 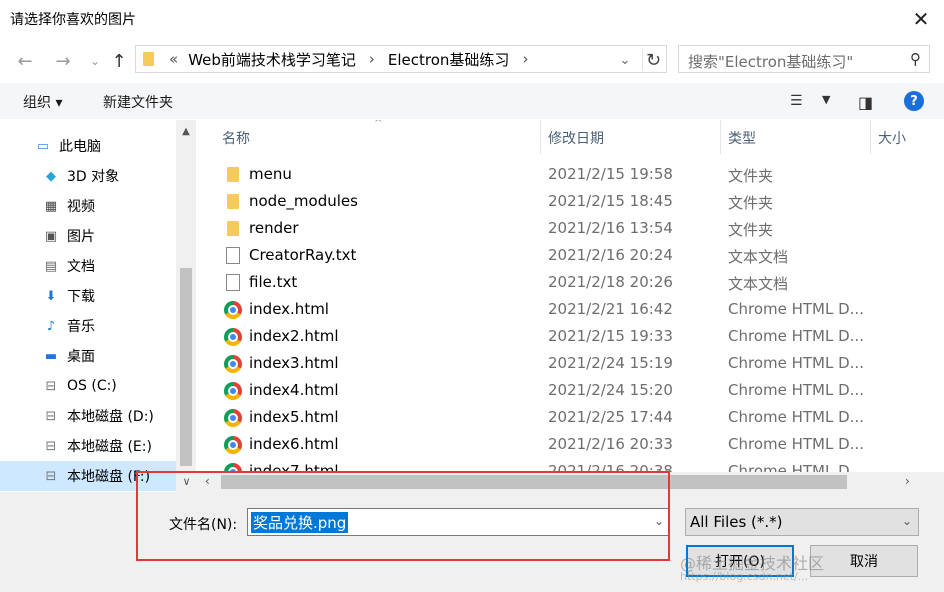 What do you see at coordinates (289, 309) in the screenshot?
I see `file-name: index.html` at bounding box center [289, 309].